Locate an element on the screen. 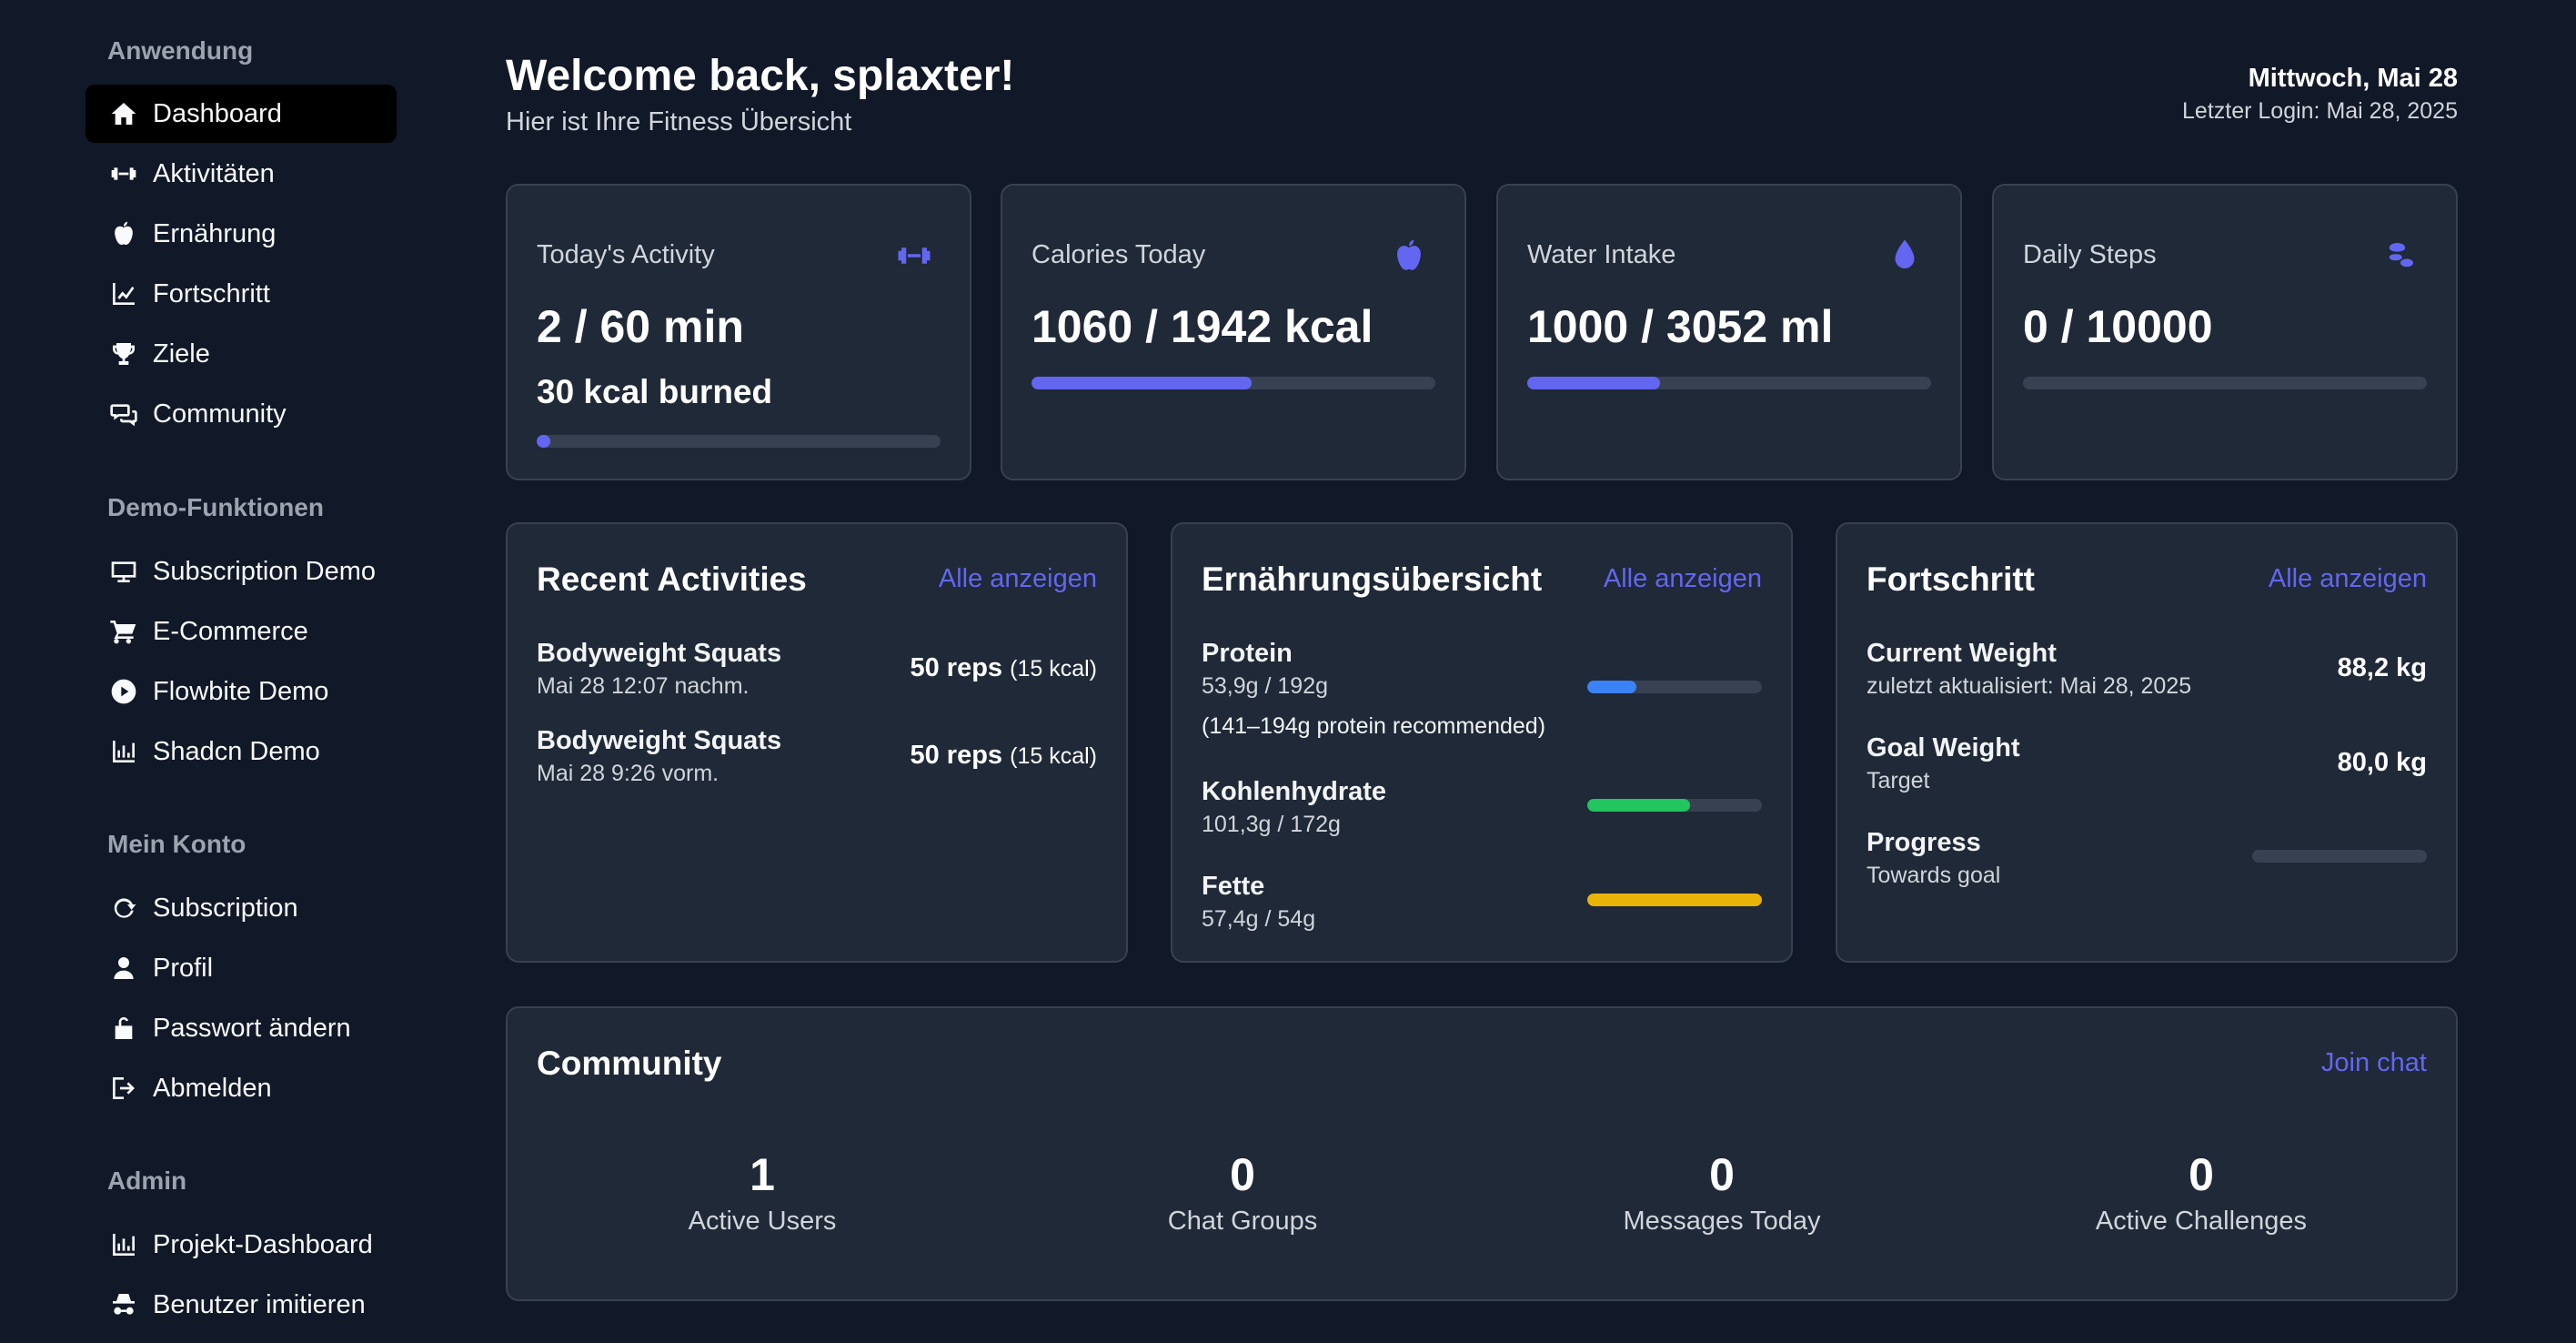 This screenshot has height=1343, width=2576. activity-name: Bodyweight Squats is located at coordinates (659, 740).